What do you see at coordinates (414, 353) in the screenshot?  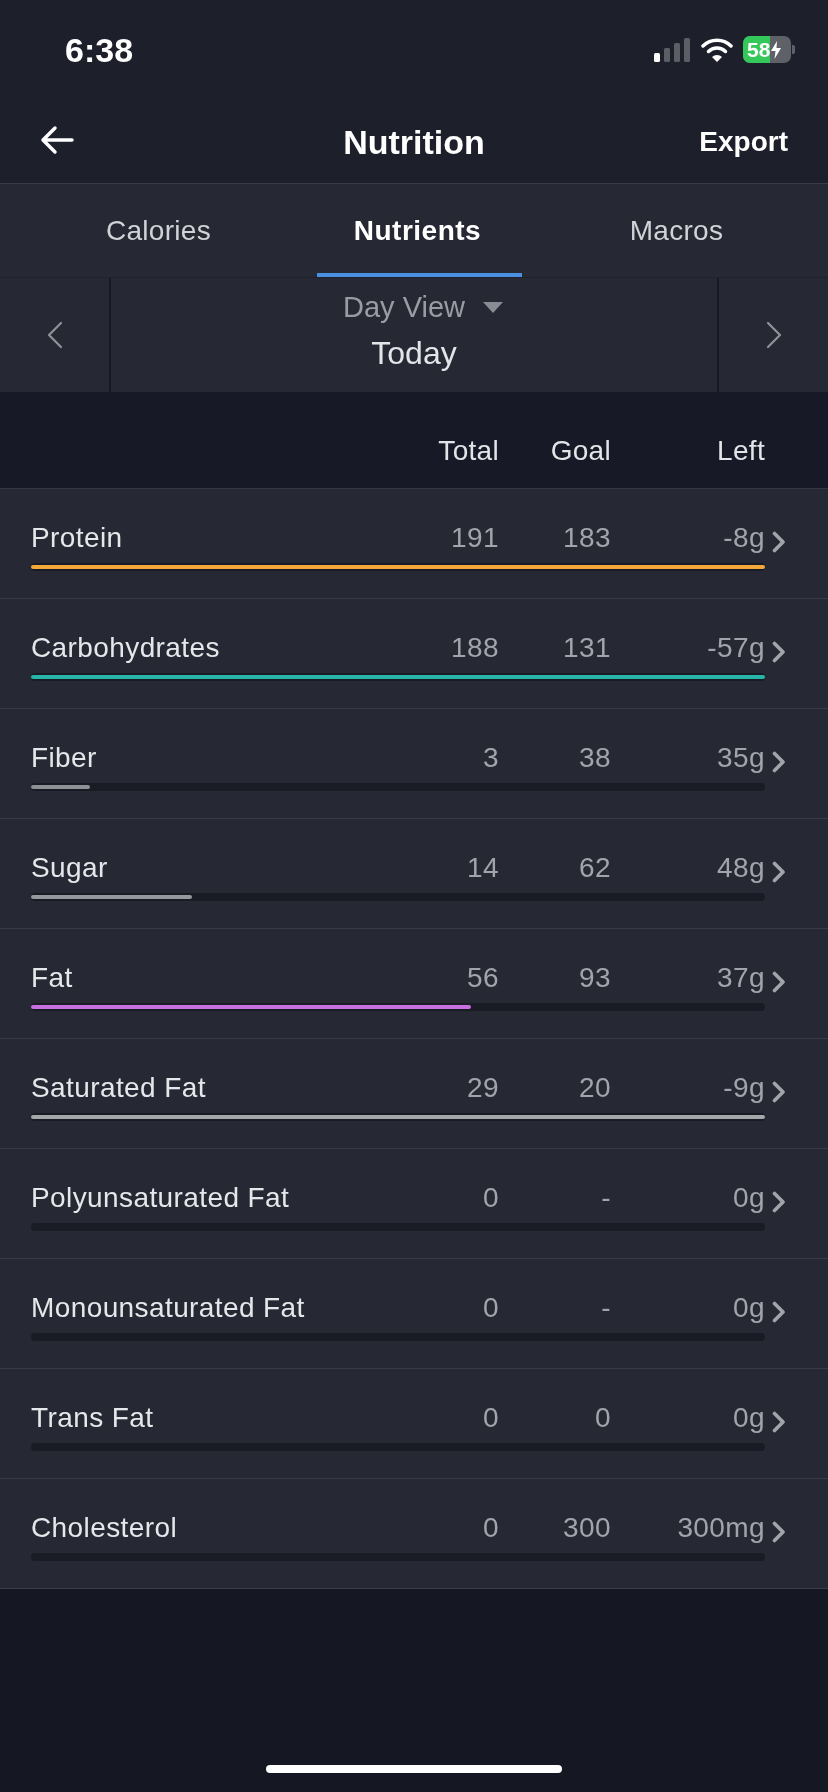 I see `date-label: Today` at bounding box center [414, 353].